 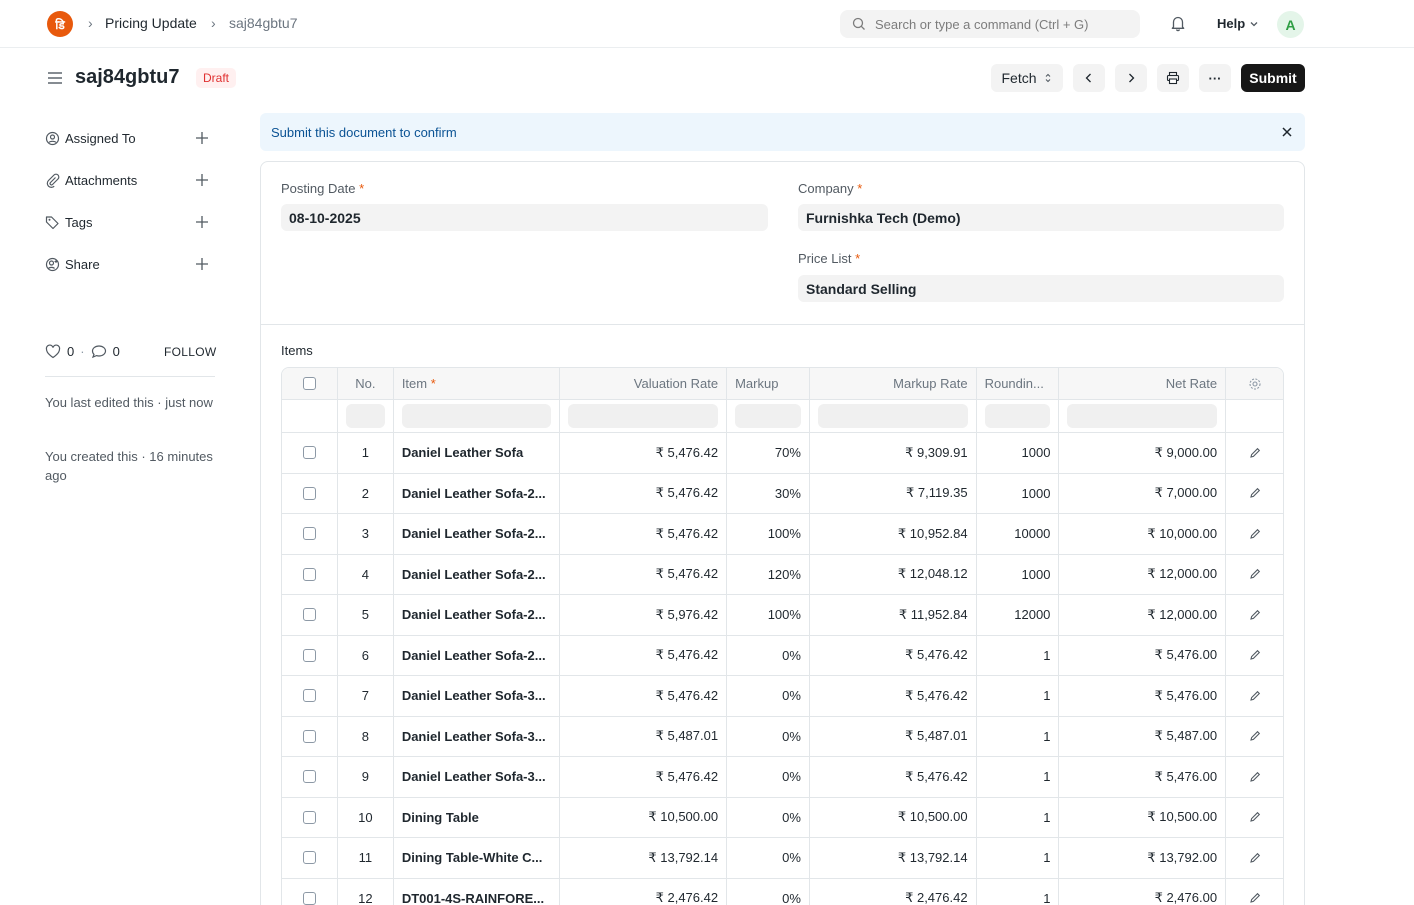 What do you see at coordinates (768, 574) in the screenshot?
I see `markup-cell: 120%` at bounding box center [768, 574].